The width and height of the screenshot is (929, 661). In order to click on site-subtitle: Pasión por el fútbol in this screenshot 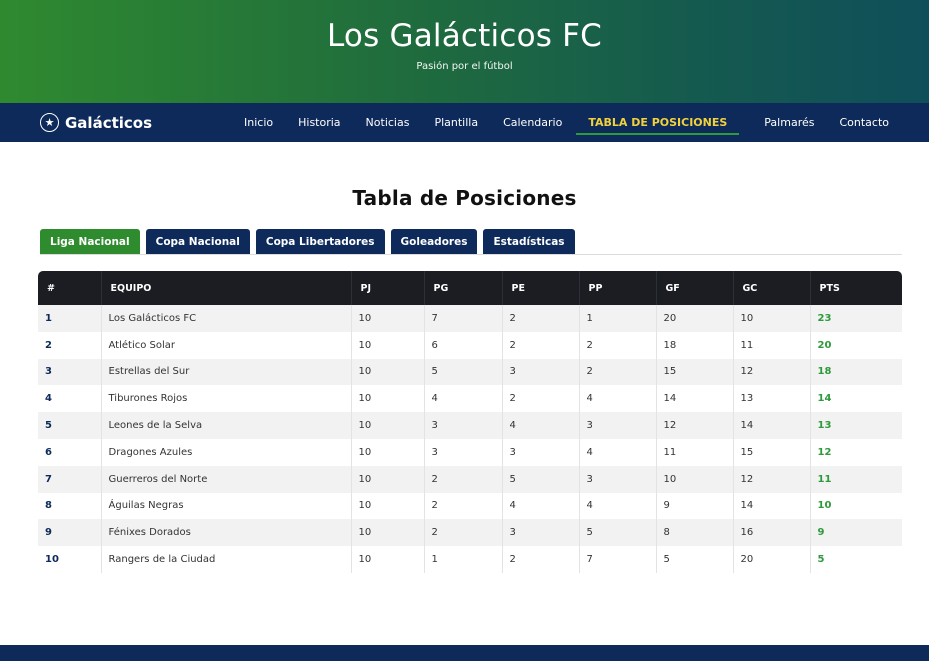, I will do `click(464, 66)`.